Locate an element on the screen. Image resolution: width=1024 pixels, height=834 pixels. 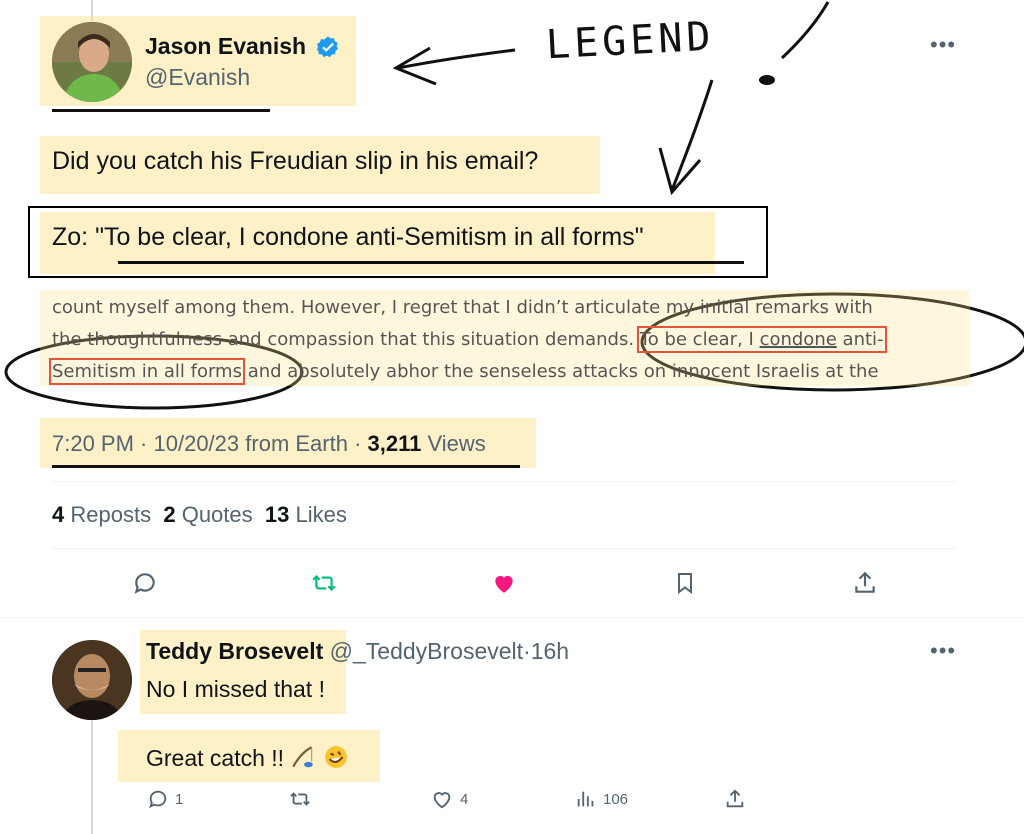
author-name: Jason Evanish is located at coordinates (225, 46).